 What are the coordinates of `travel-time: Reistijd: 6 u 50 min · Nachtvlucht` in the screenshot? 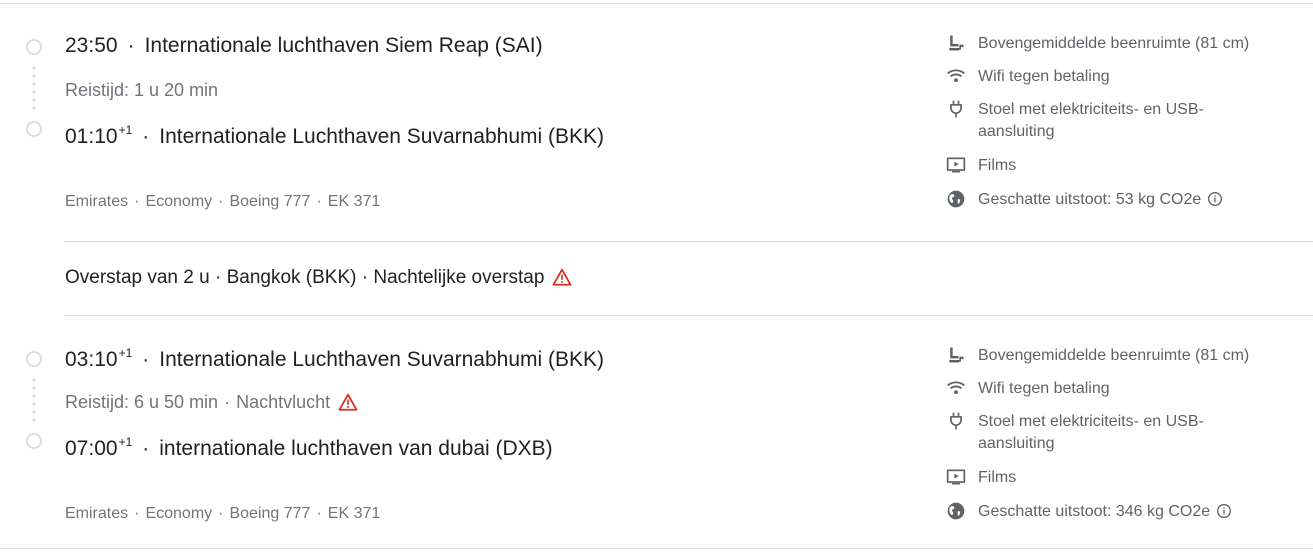 It's located at (211, 404).